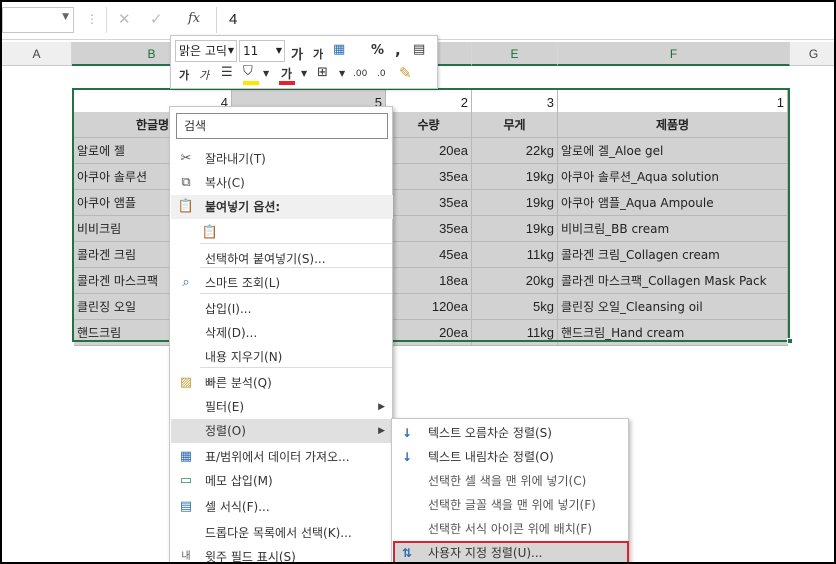 The width and height of the screenshot is (836, 564). I want to click on comma-style-icon: ,, so click(398, 50).